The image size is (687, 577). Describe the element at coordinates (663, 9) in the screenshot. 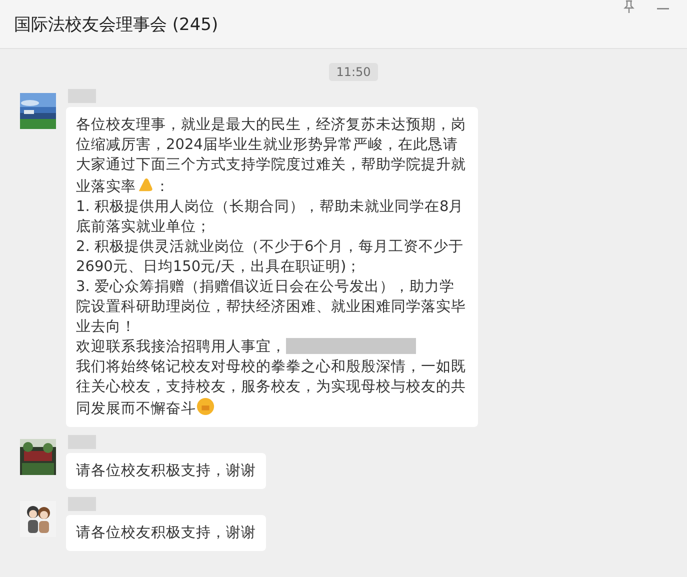

I see `minimize-icon` at that location.